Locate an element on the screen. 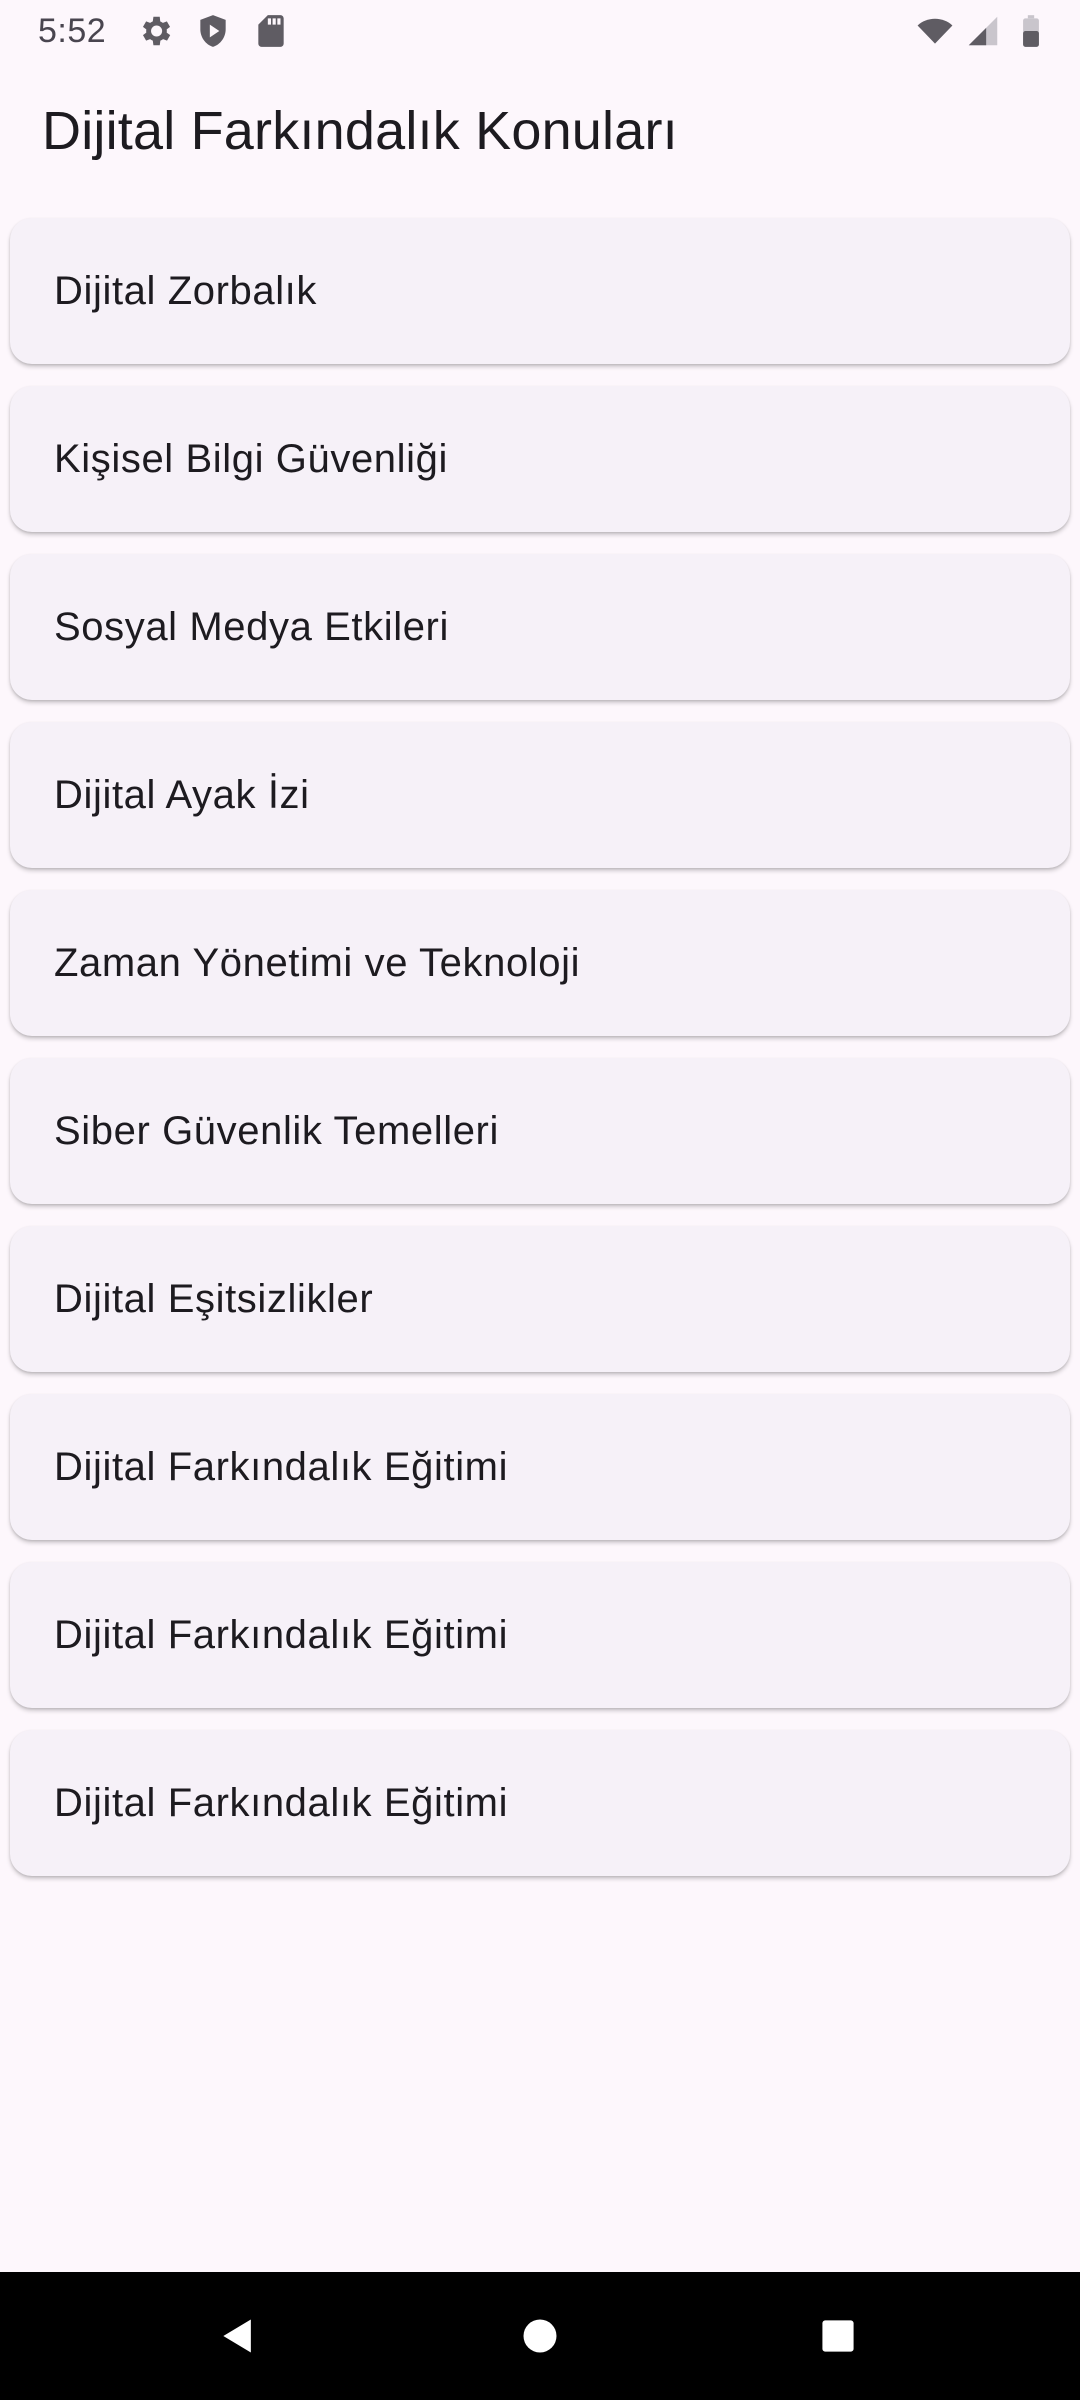  list-item: Kişisel Bilgi Güvenliği is located at coordinates (540, 459).